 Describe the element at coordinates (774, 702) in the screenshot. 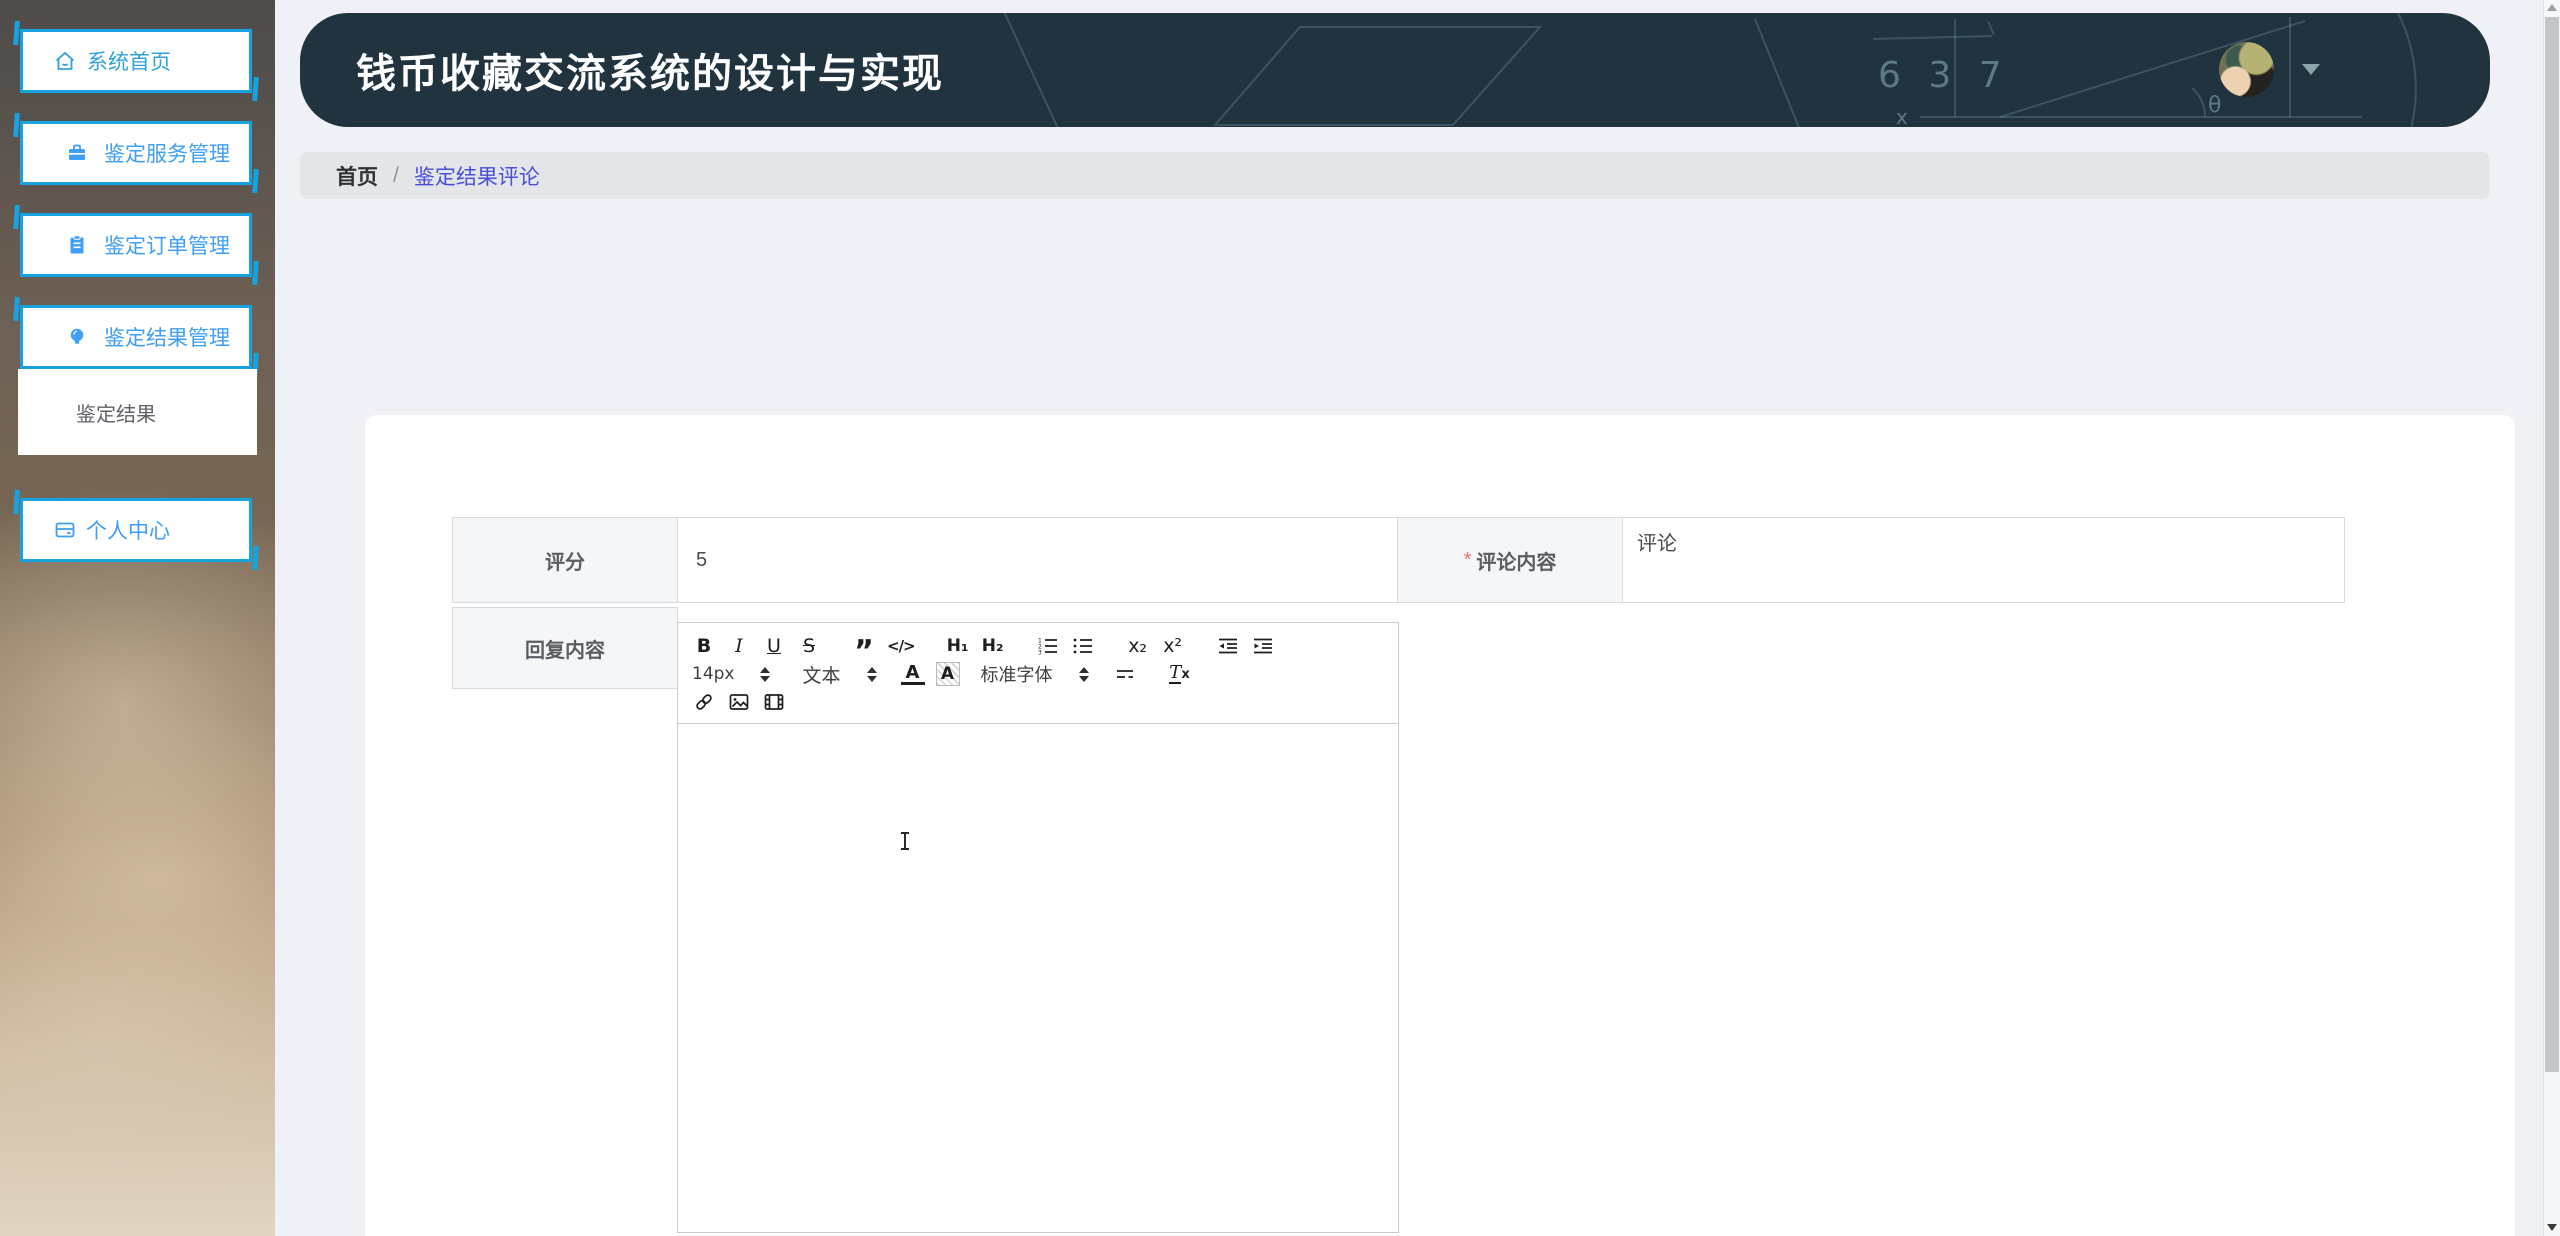

I see `video-icon` at that location.